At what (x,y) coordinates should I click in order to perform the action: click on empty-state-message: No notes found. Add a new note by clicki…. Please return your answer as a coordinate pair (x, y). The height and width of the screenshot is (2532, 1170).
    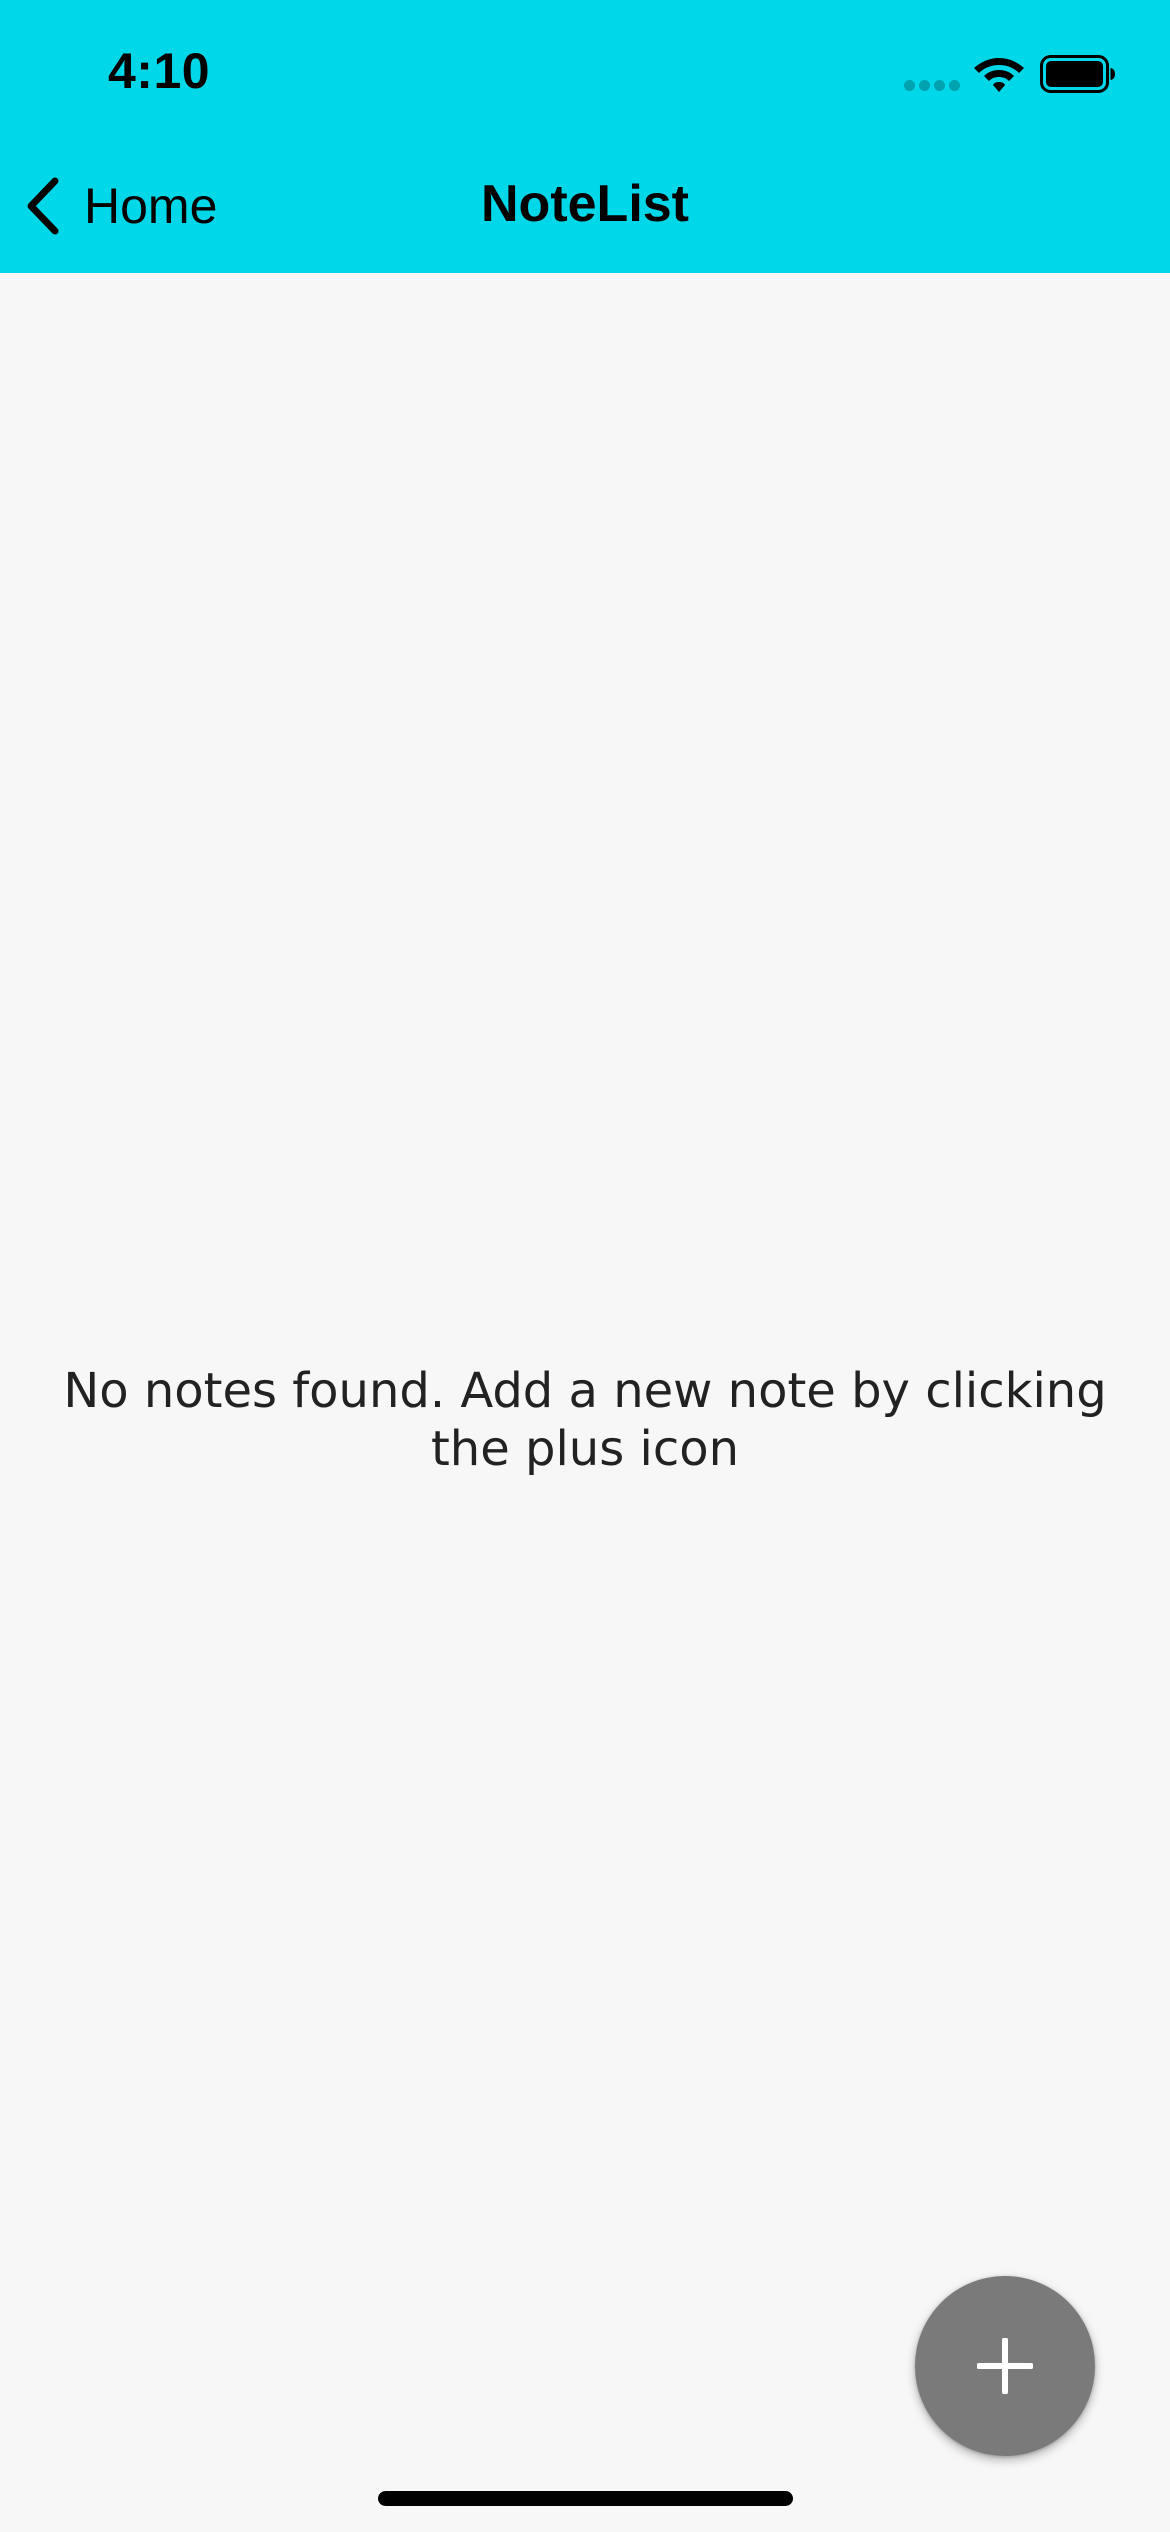
    Looking at the image, I should click on (585, 1420).